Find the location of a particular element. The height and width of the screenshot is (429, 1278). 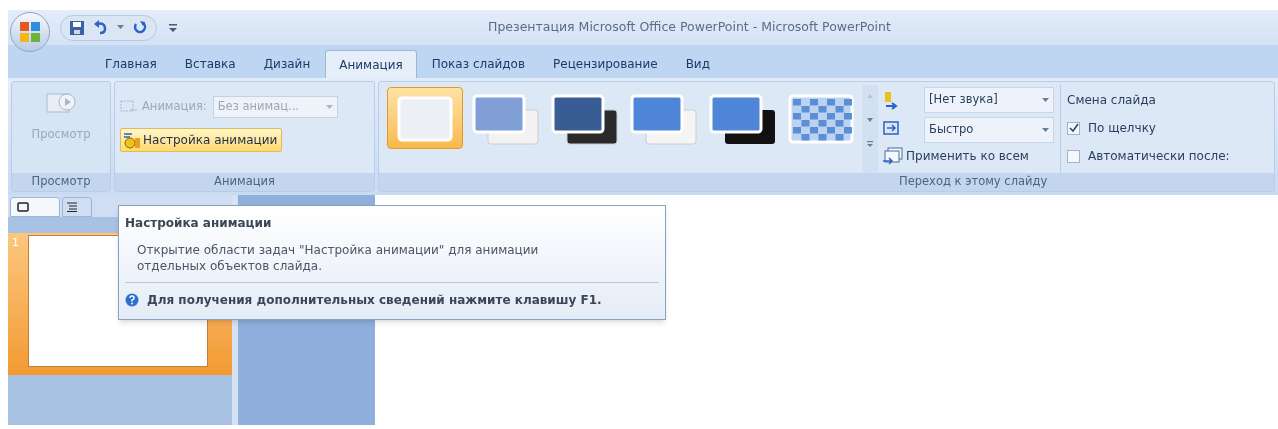

tooltip-help: Для получения дополнительных сведений нажмите клавишу F1. is located at coordinates (374, 300).